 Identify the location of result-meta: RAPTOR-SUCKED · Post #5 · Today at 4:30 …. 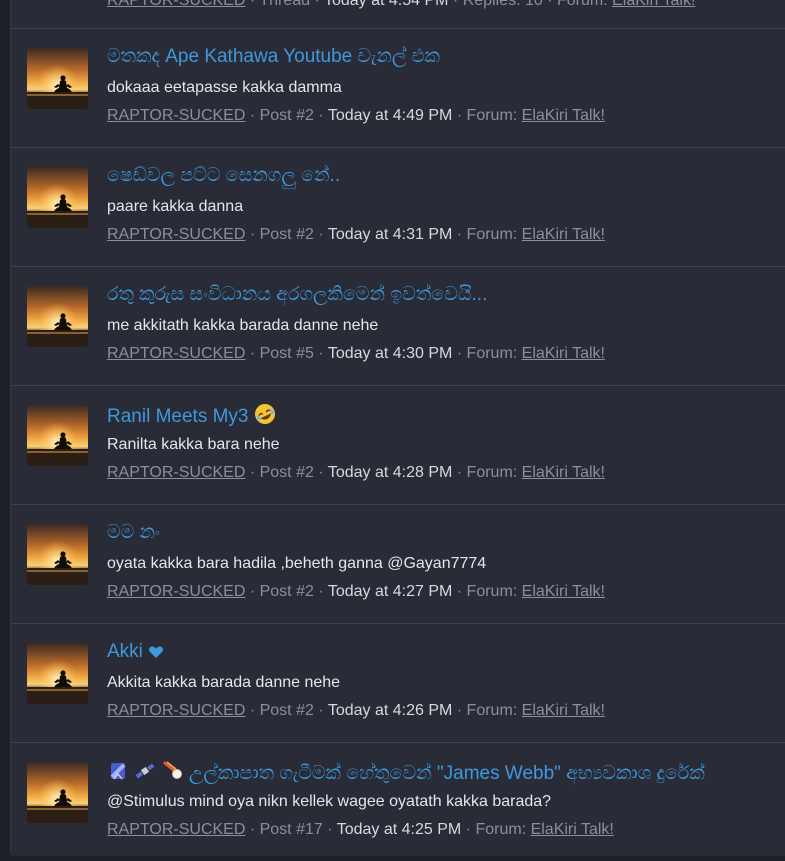
(356, 353).